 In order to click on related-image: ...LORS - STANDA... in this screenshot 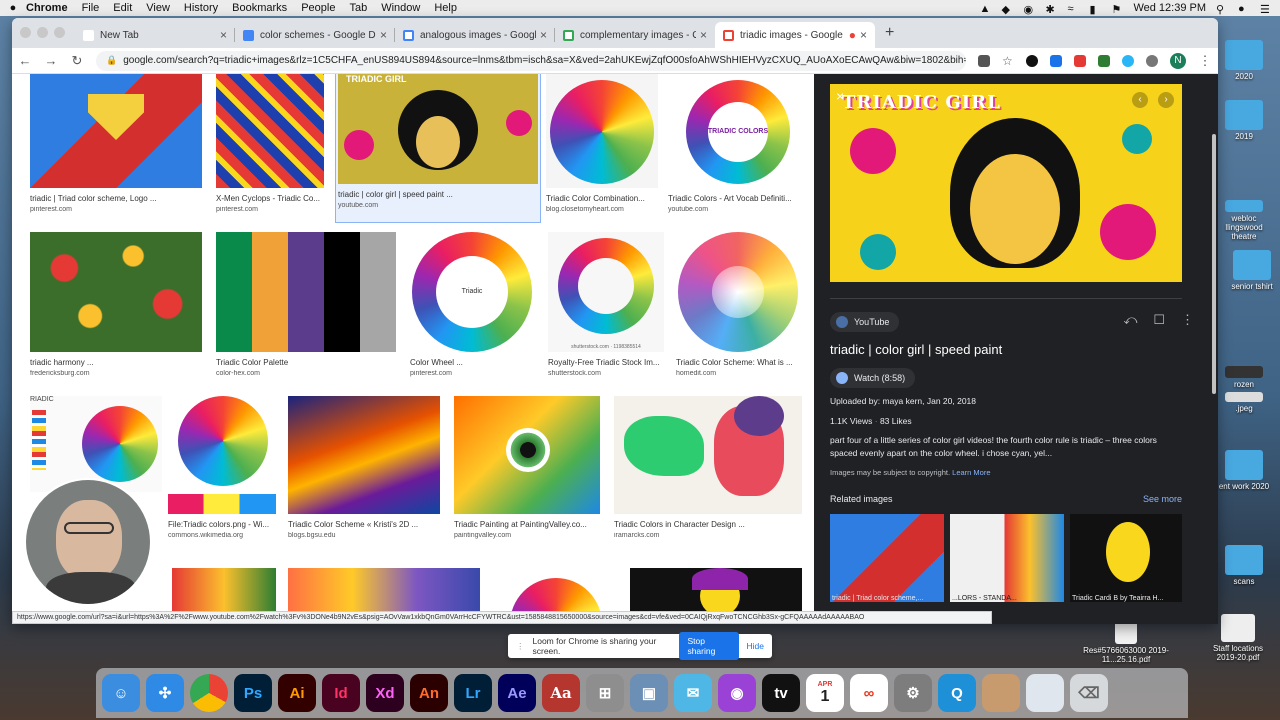, I will do `click(1007, 558)`.